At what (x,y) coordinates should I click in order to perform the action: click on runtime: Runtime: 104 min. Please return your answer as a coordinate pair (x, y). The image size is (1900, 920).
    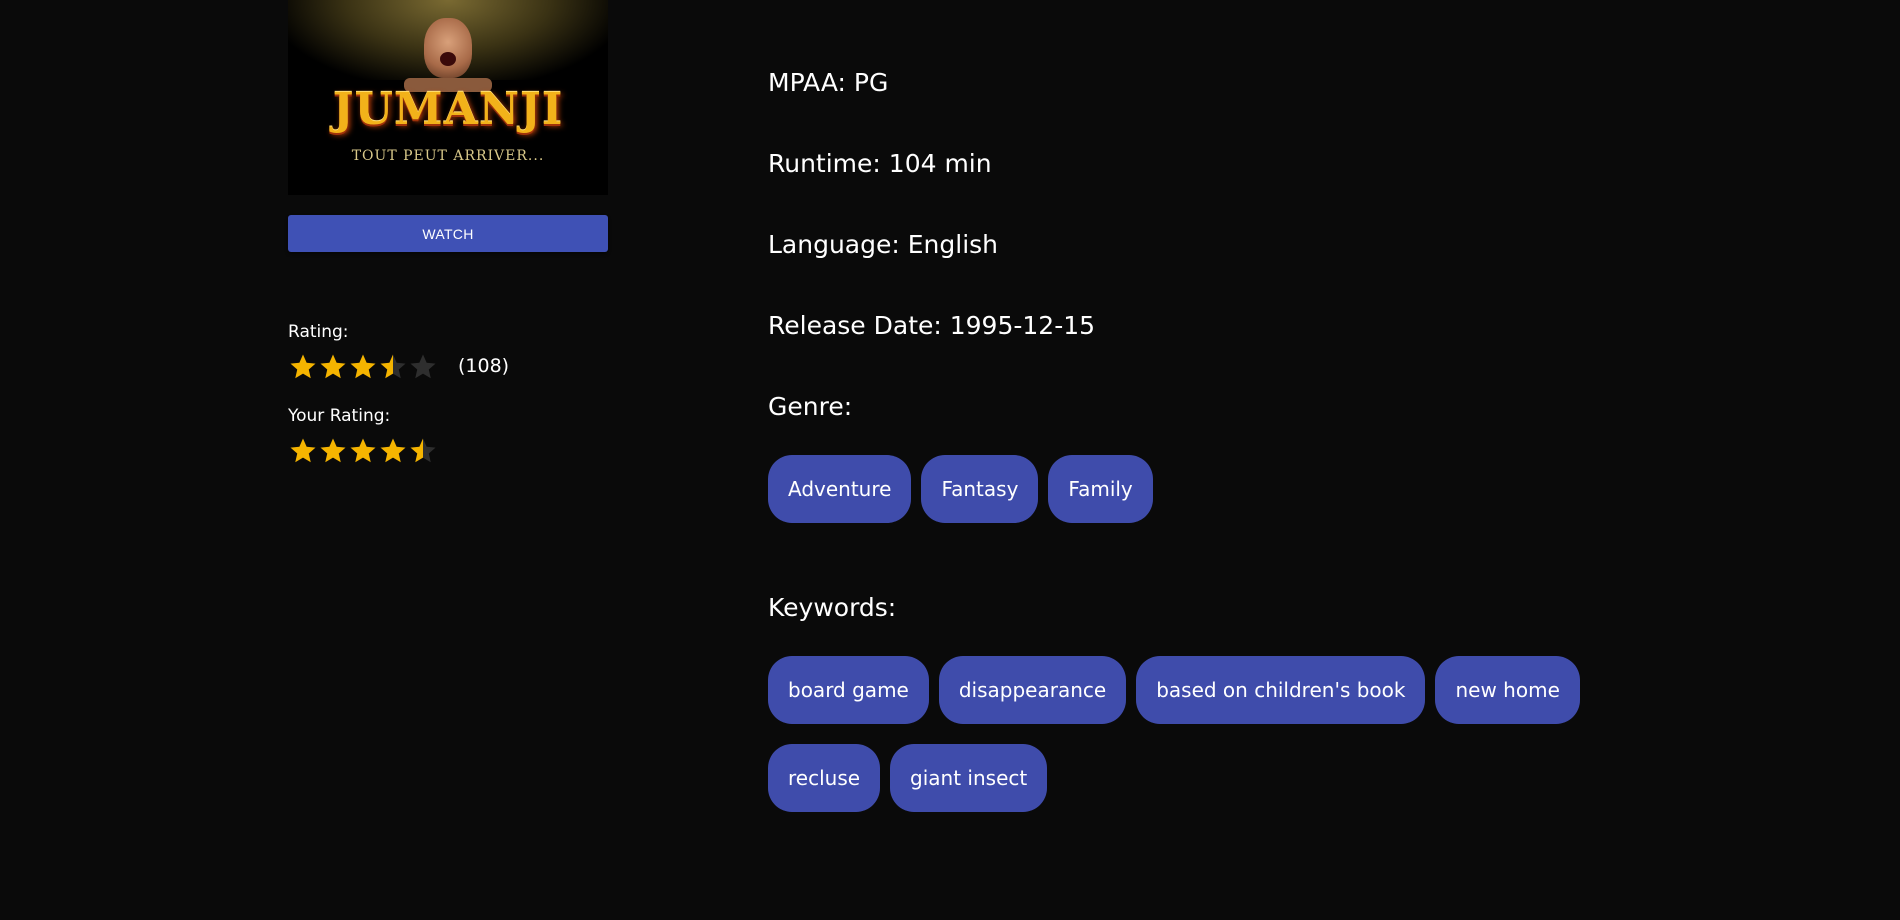
    Looking at the image, I should click on (880, 163).